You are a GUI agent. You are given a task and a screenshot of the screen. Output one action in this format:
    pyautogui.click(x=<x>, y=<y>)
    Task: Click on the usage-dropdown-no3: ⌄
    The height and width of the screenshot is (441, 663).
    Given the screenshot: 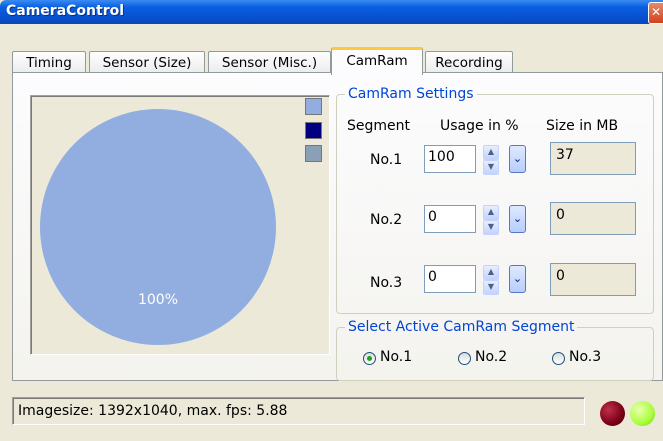 What is the action you would take?
    pyautogui.click(x=517, y=279)
    